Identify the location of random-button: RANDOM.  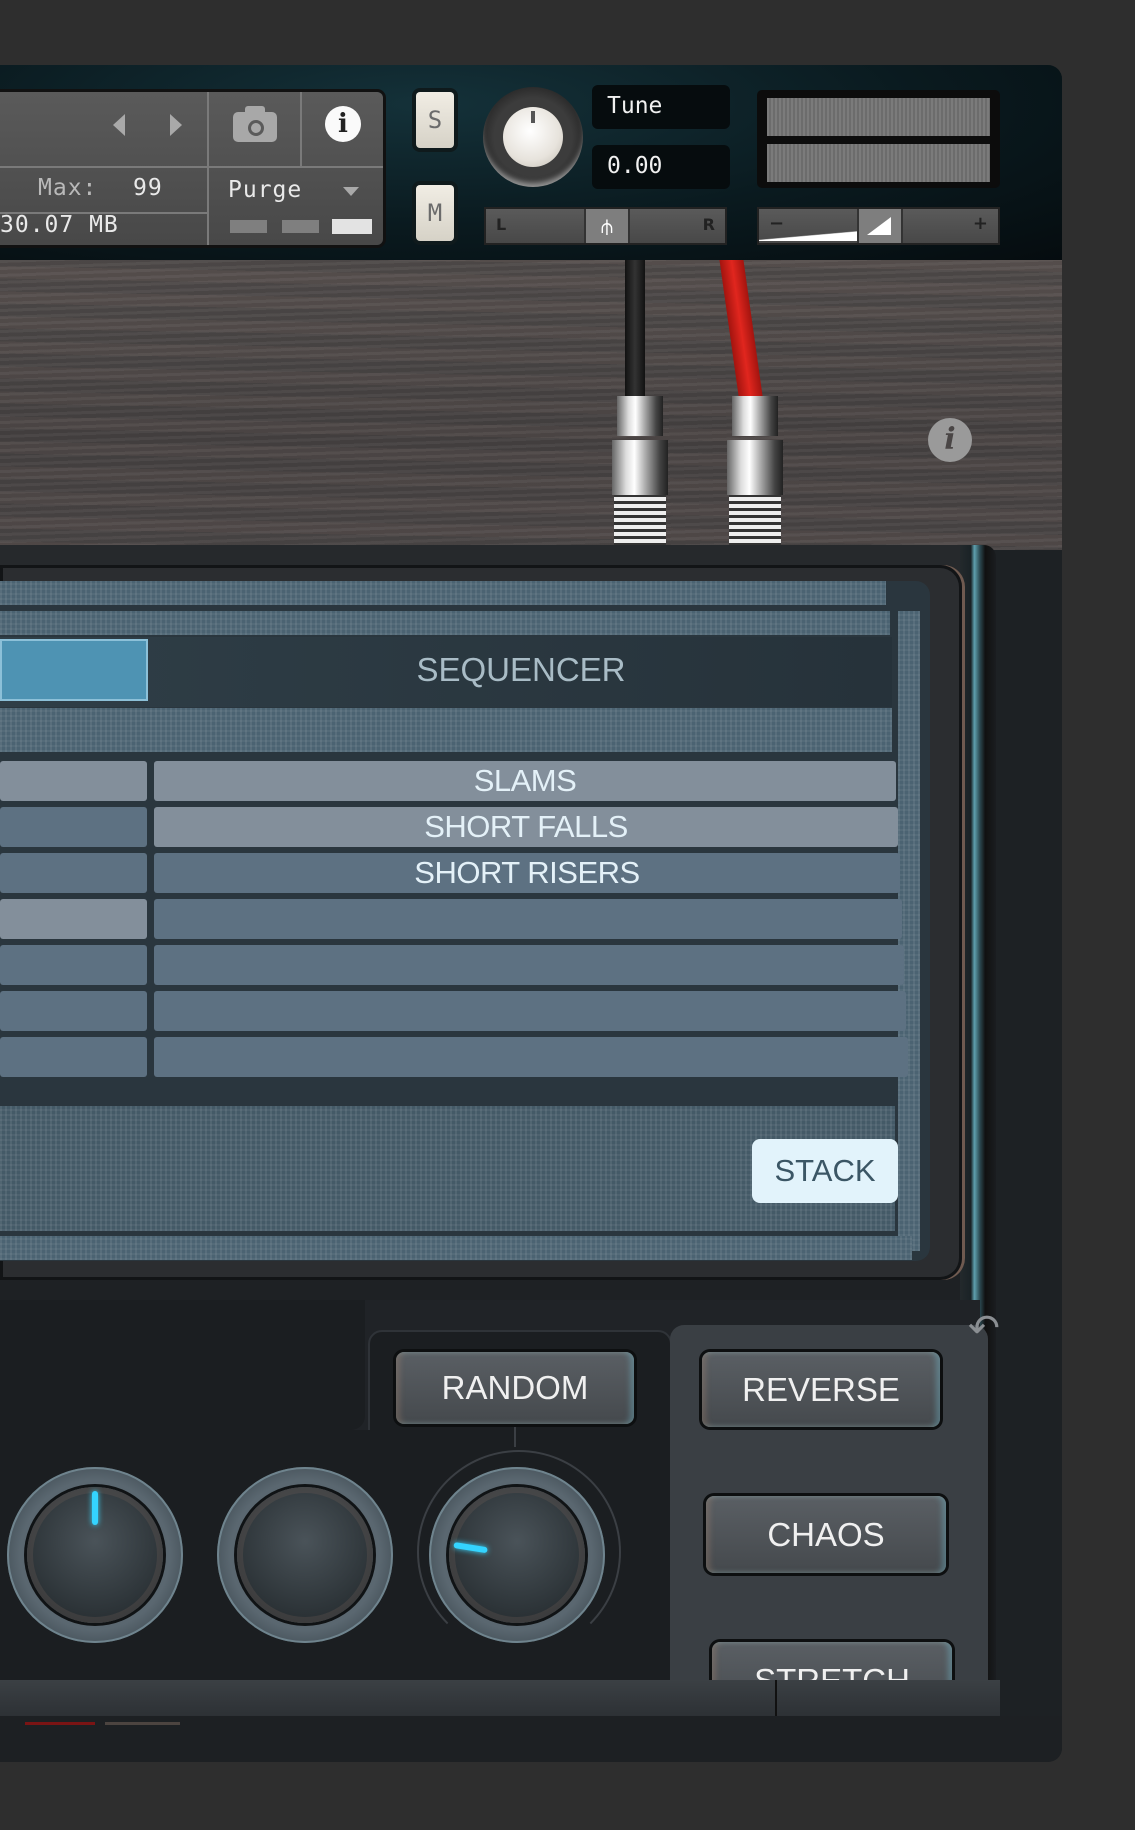
(515, 1388).